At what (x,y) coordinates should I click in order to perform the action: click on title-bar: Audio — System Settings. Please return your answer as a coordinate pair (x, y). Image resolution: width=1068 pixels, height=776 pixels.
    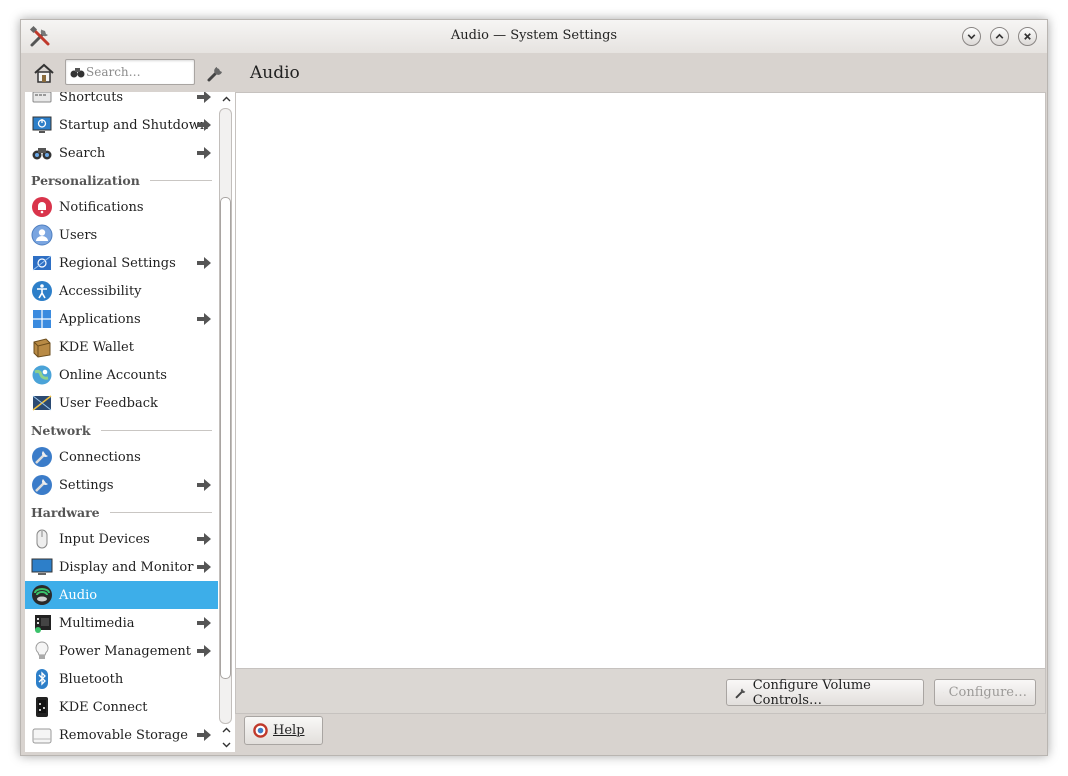
    Looking at the image, I should click on (534, 36).